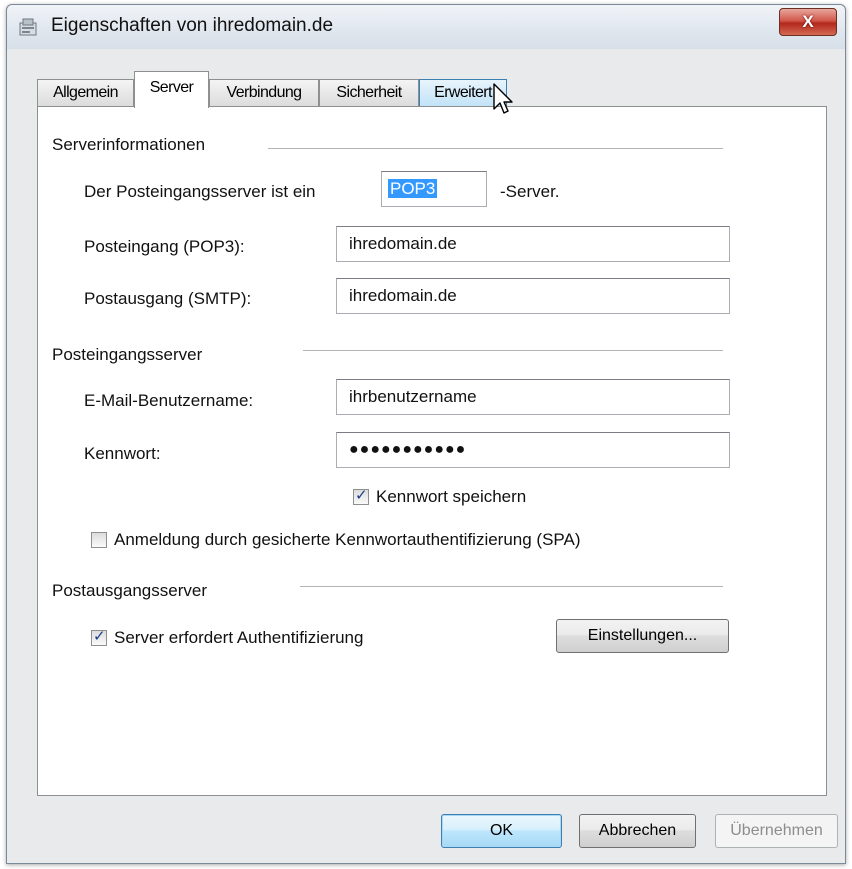 The image size is (852, 869). Describe the element at coordinates (533, 296) in the screenshot. I see `outgoing-server-input: ihredomain.de` at that location.